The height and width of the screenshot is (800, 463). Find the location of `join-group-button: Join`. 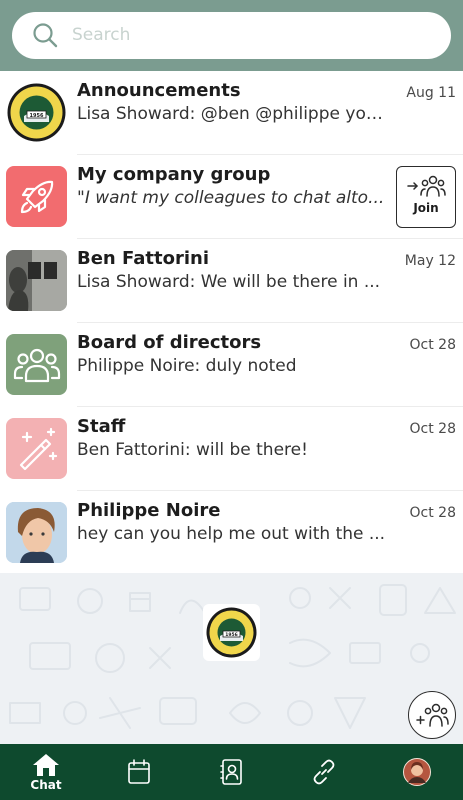

join-group-button: Join is located at coordinates (426, 197).